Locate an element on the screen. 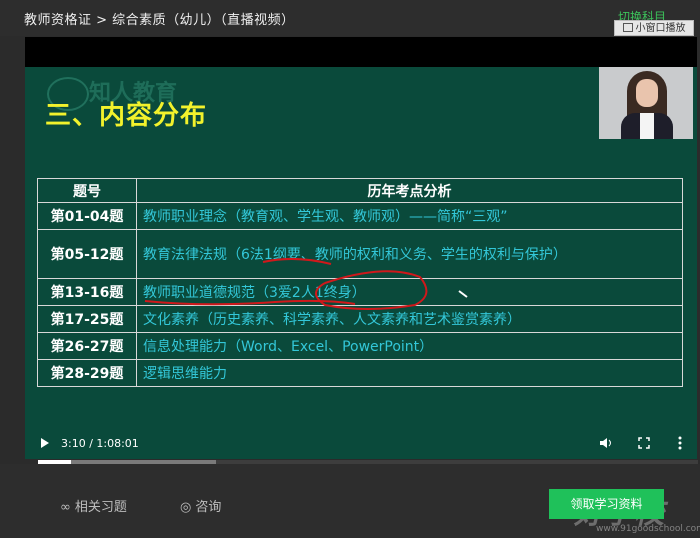 The image size is (700, 538). chat-icon: ◎ is located at coordinates (186, 507).